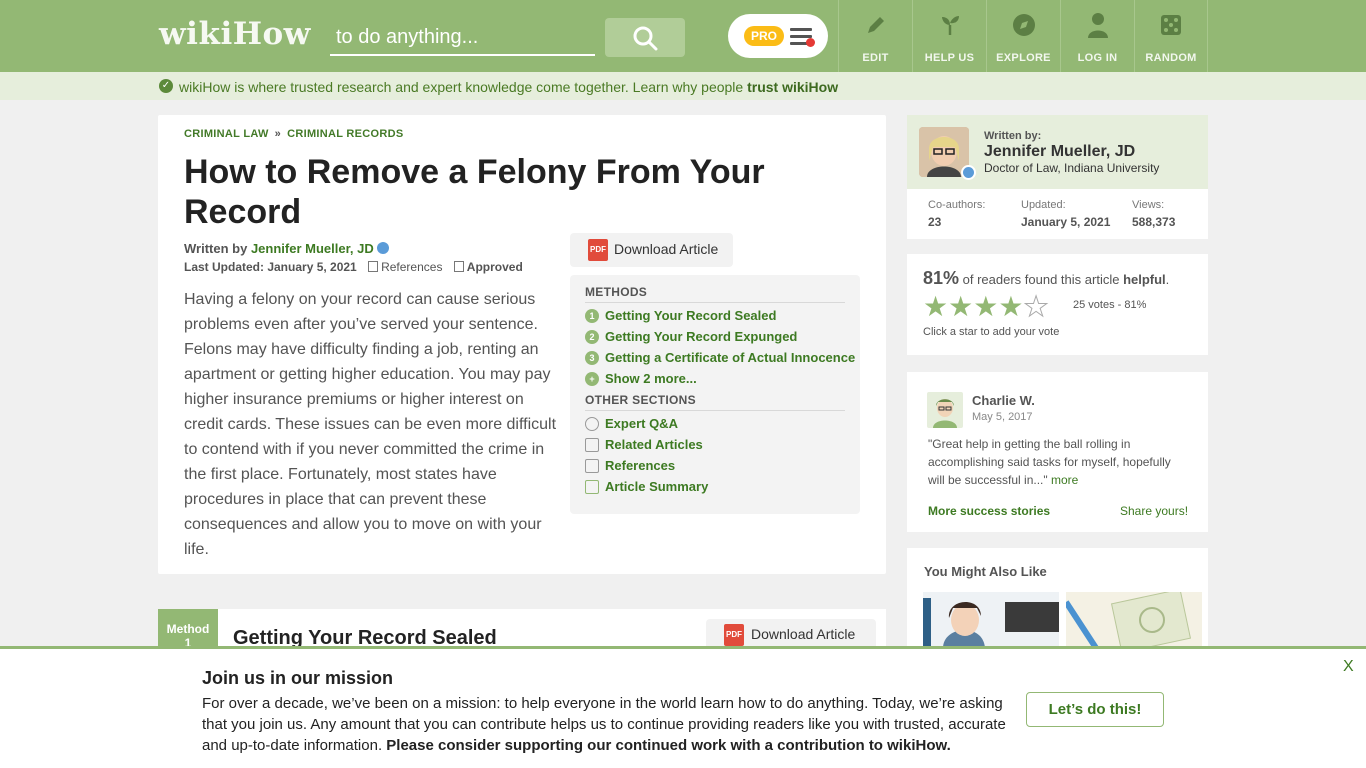 The height and width of the screenshot is (768, 1366). Describe the element at coordinates (640, 465) in the screenshot. I see `toc-other-label: References` at that location.